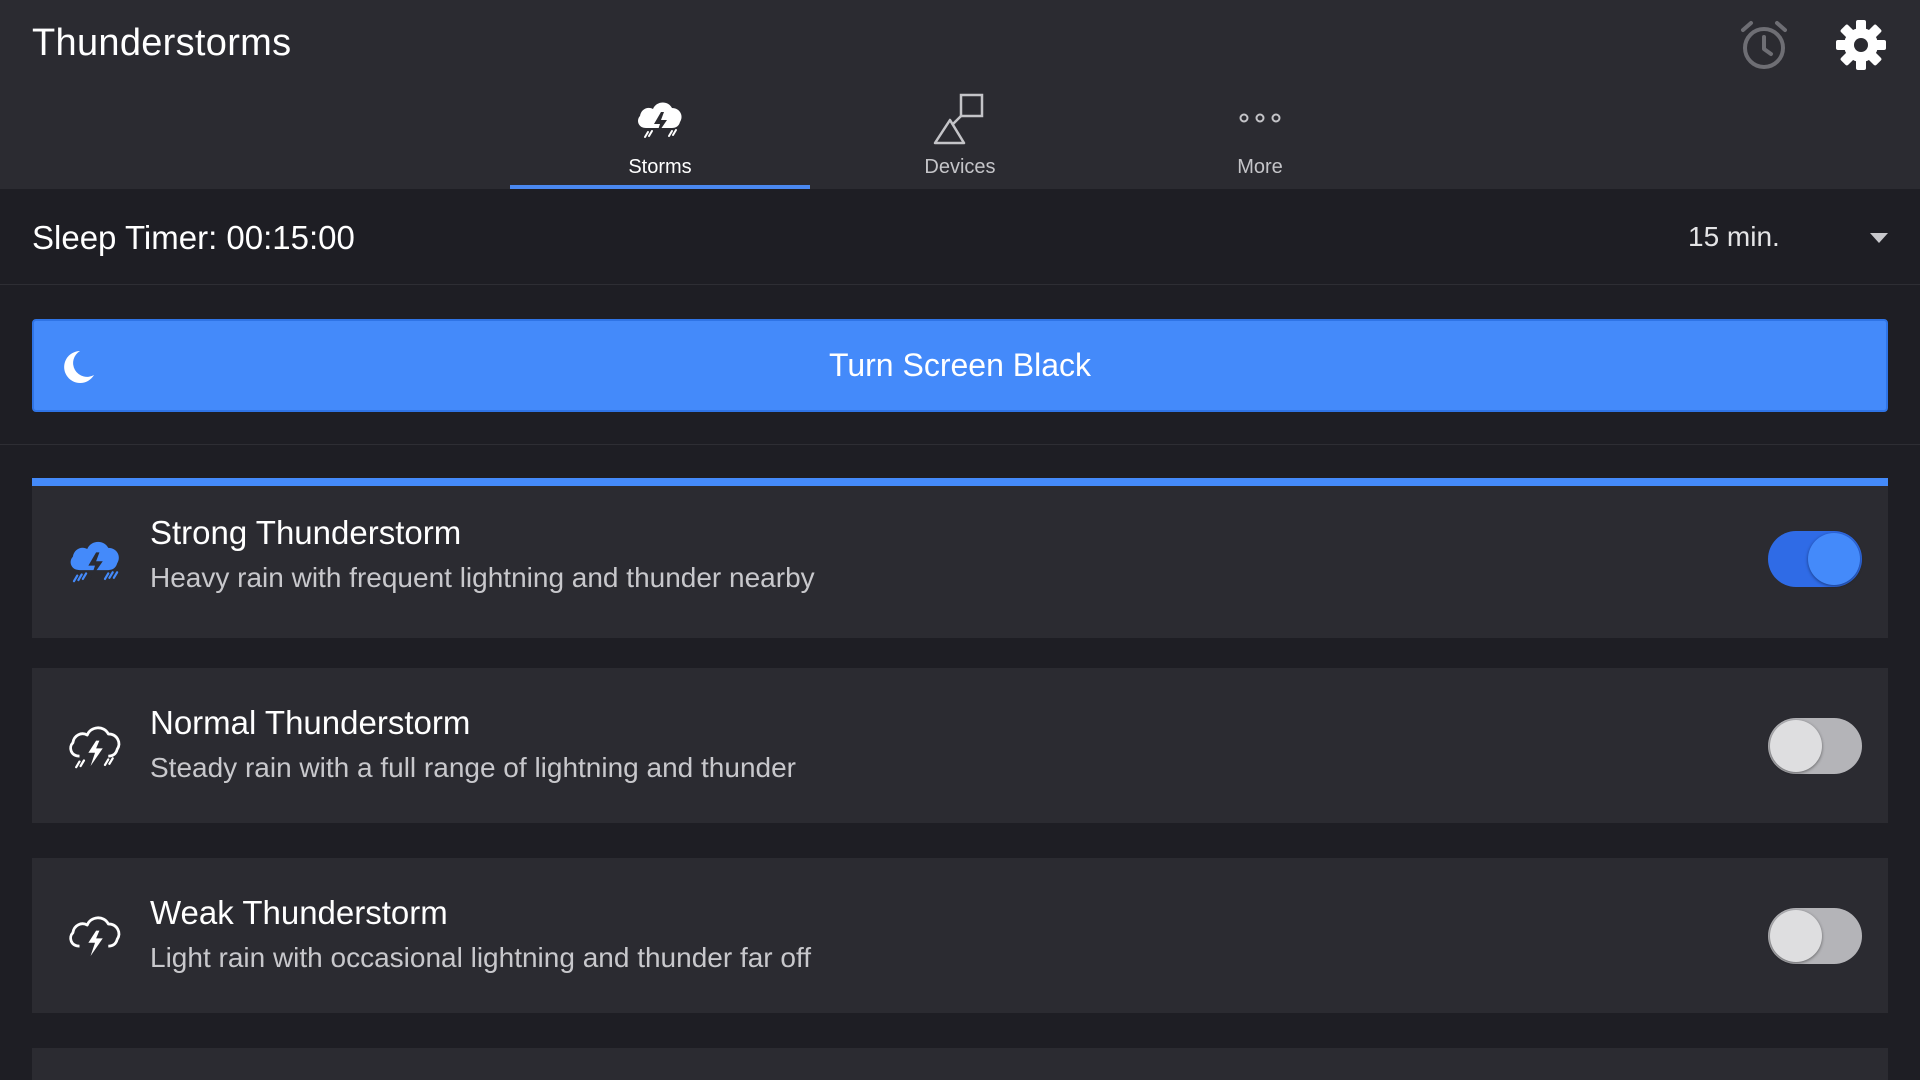 This screenshot has width=1920, height=1080. I want to click on gear-icon, so click(1861, 45).